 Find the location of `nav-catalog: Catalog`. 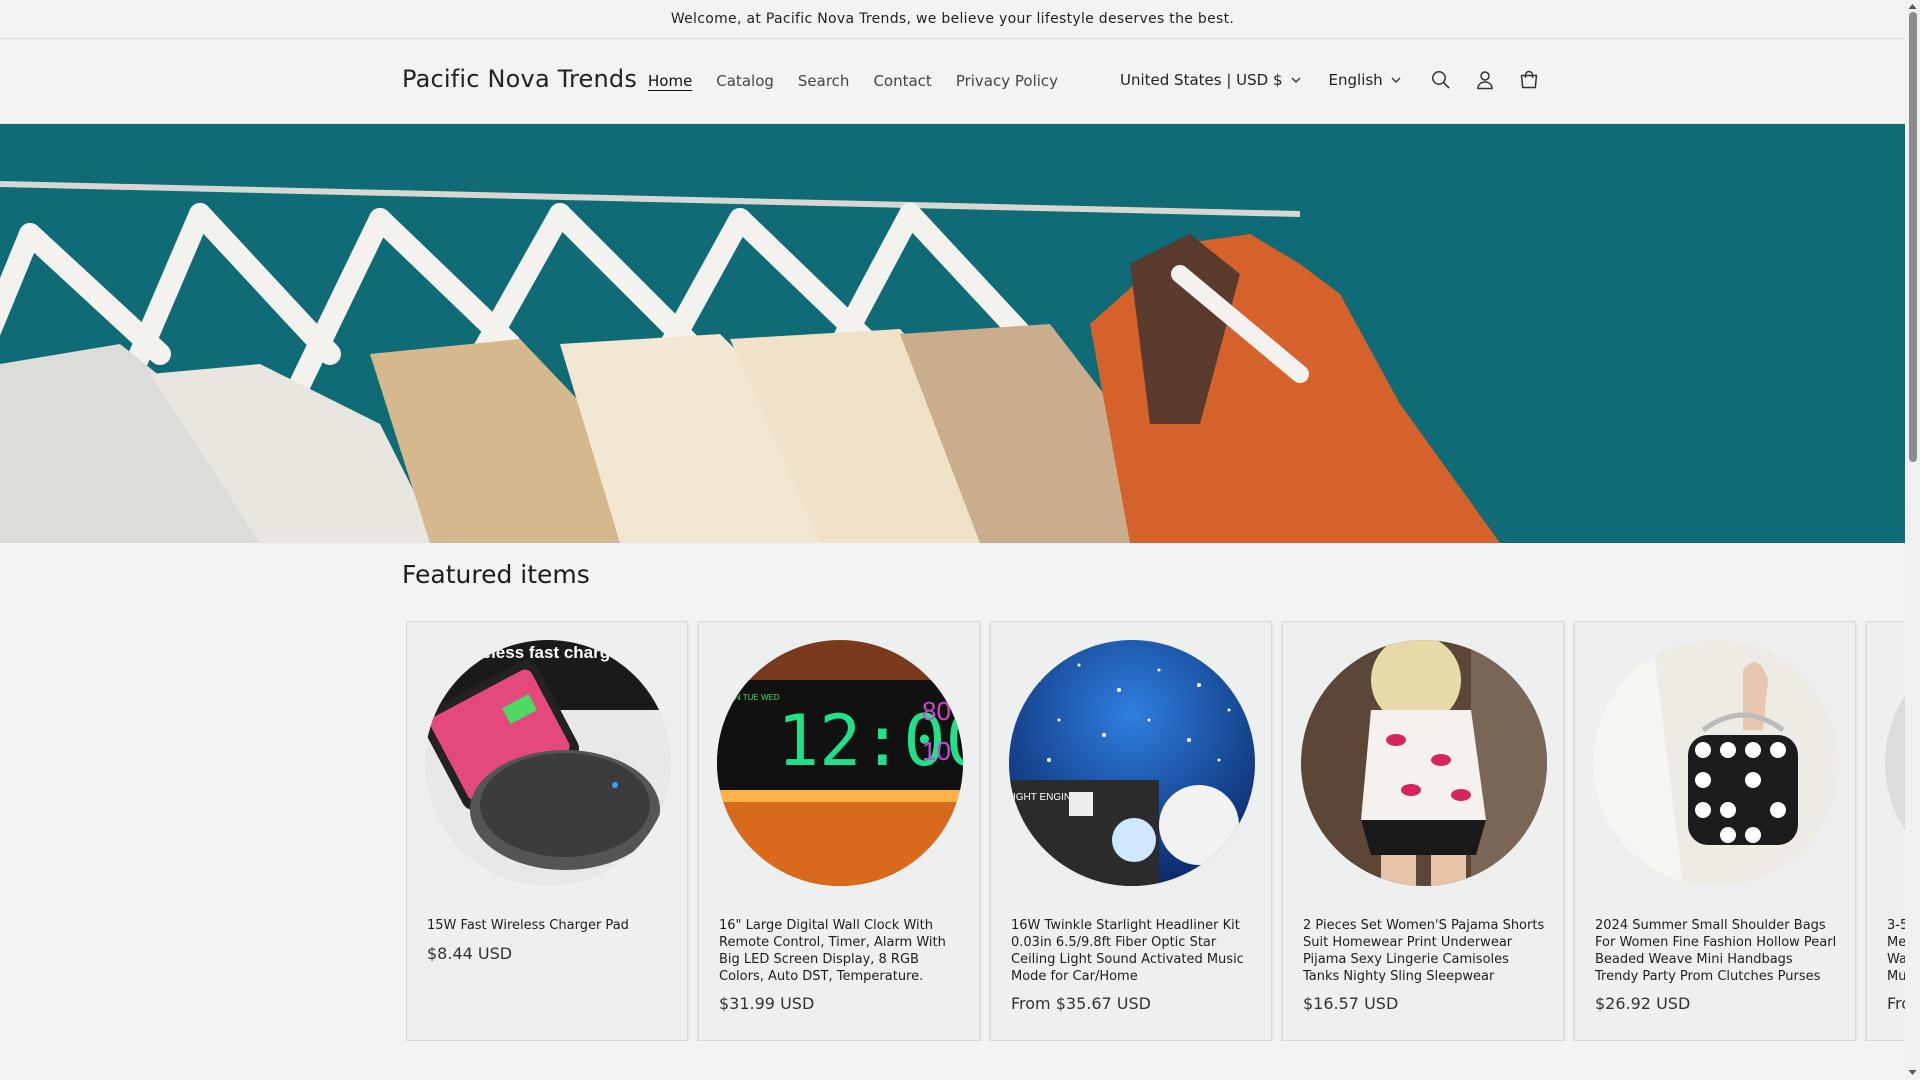

nav-catalog: Catalog is located at coordinates (745, 81).